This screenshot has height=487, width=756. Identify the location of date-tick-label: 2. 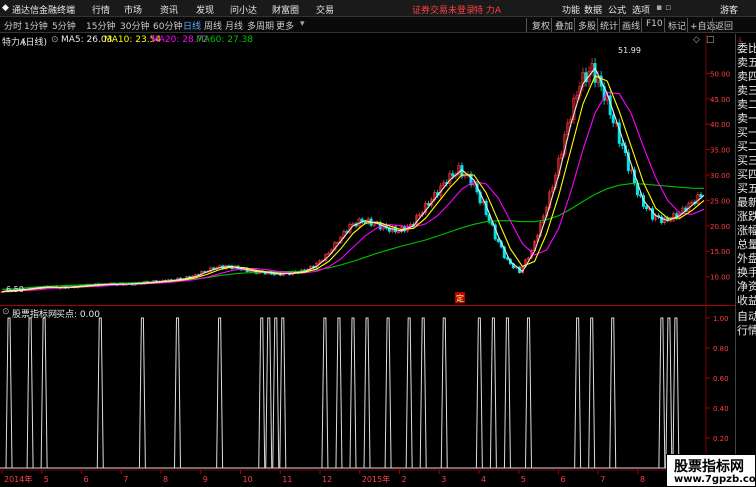
(404, 479).